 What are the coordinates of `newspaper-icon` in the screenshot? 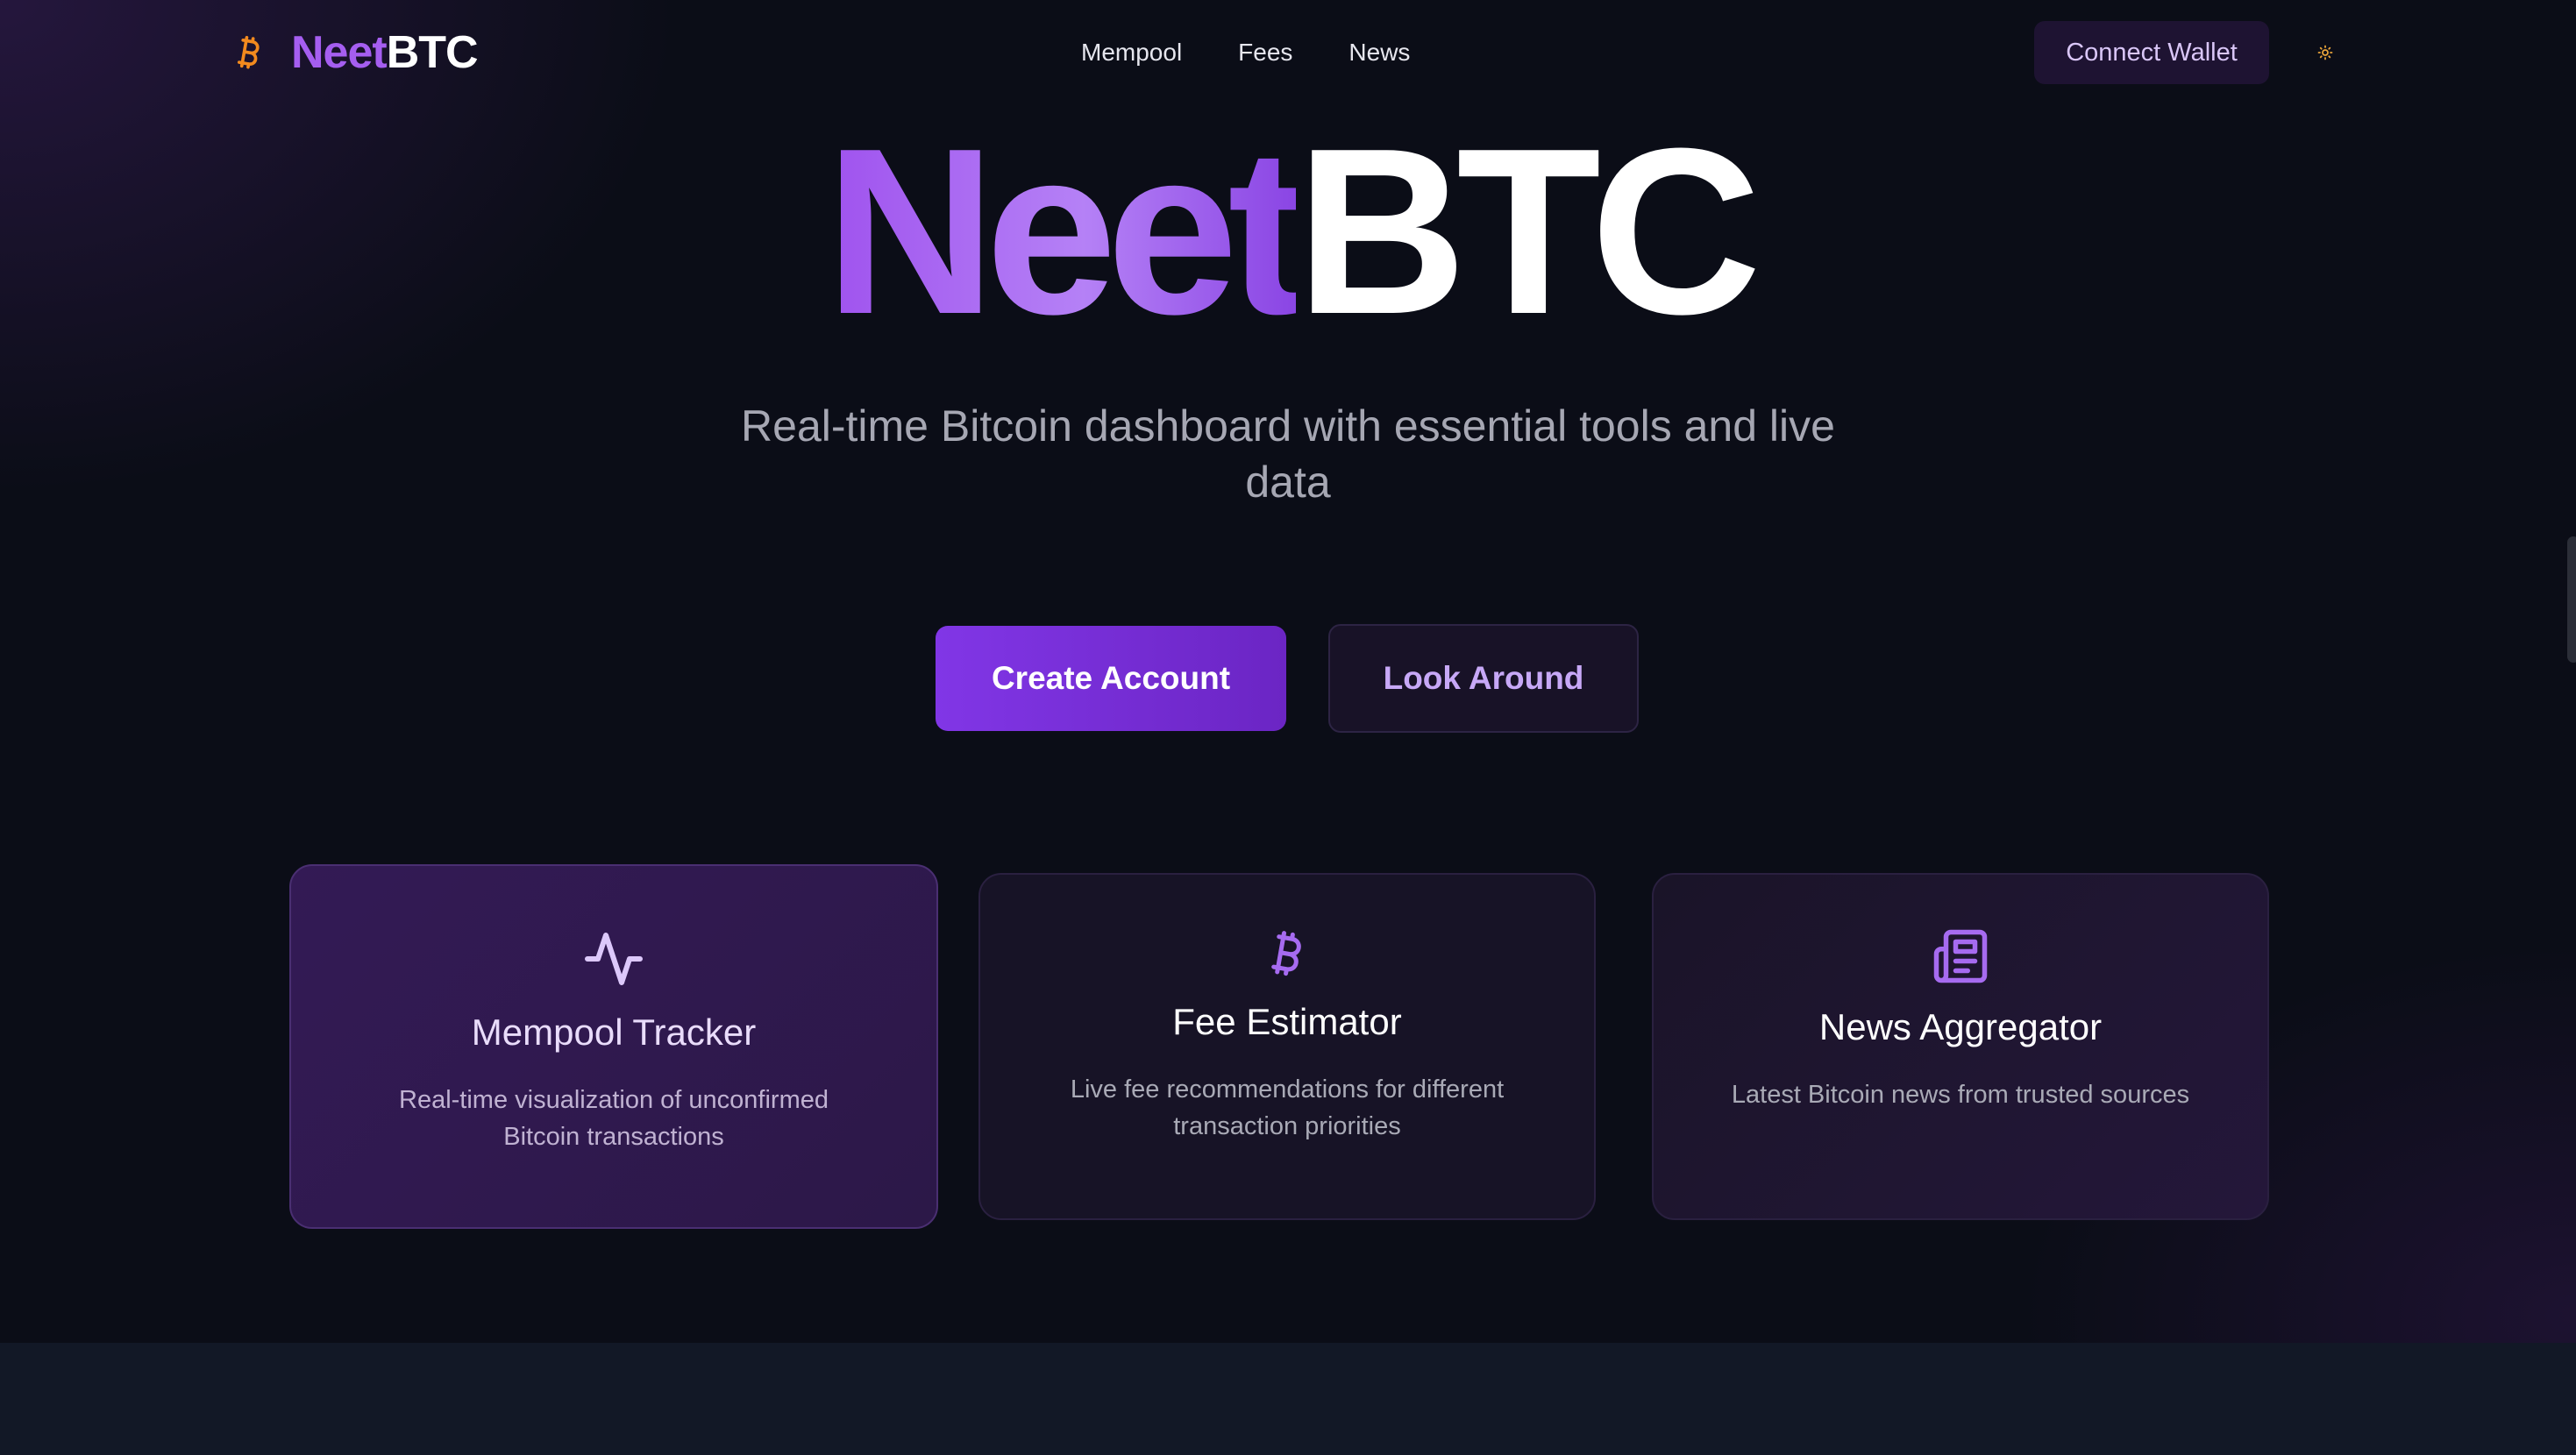 It's located at (1960, 956).